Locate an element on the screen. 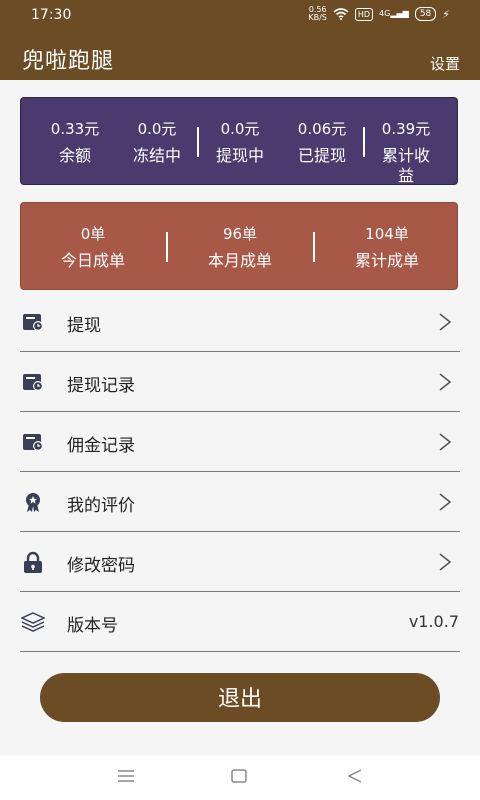 The image size is (480, 800). stat-orders-total: 104单 累计成单 is located at coordinates (387, 248).